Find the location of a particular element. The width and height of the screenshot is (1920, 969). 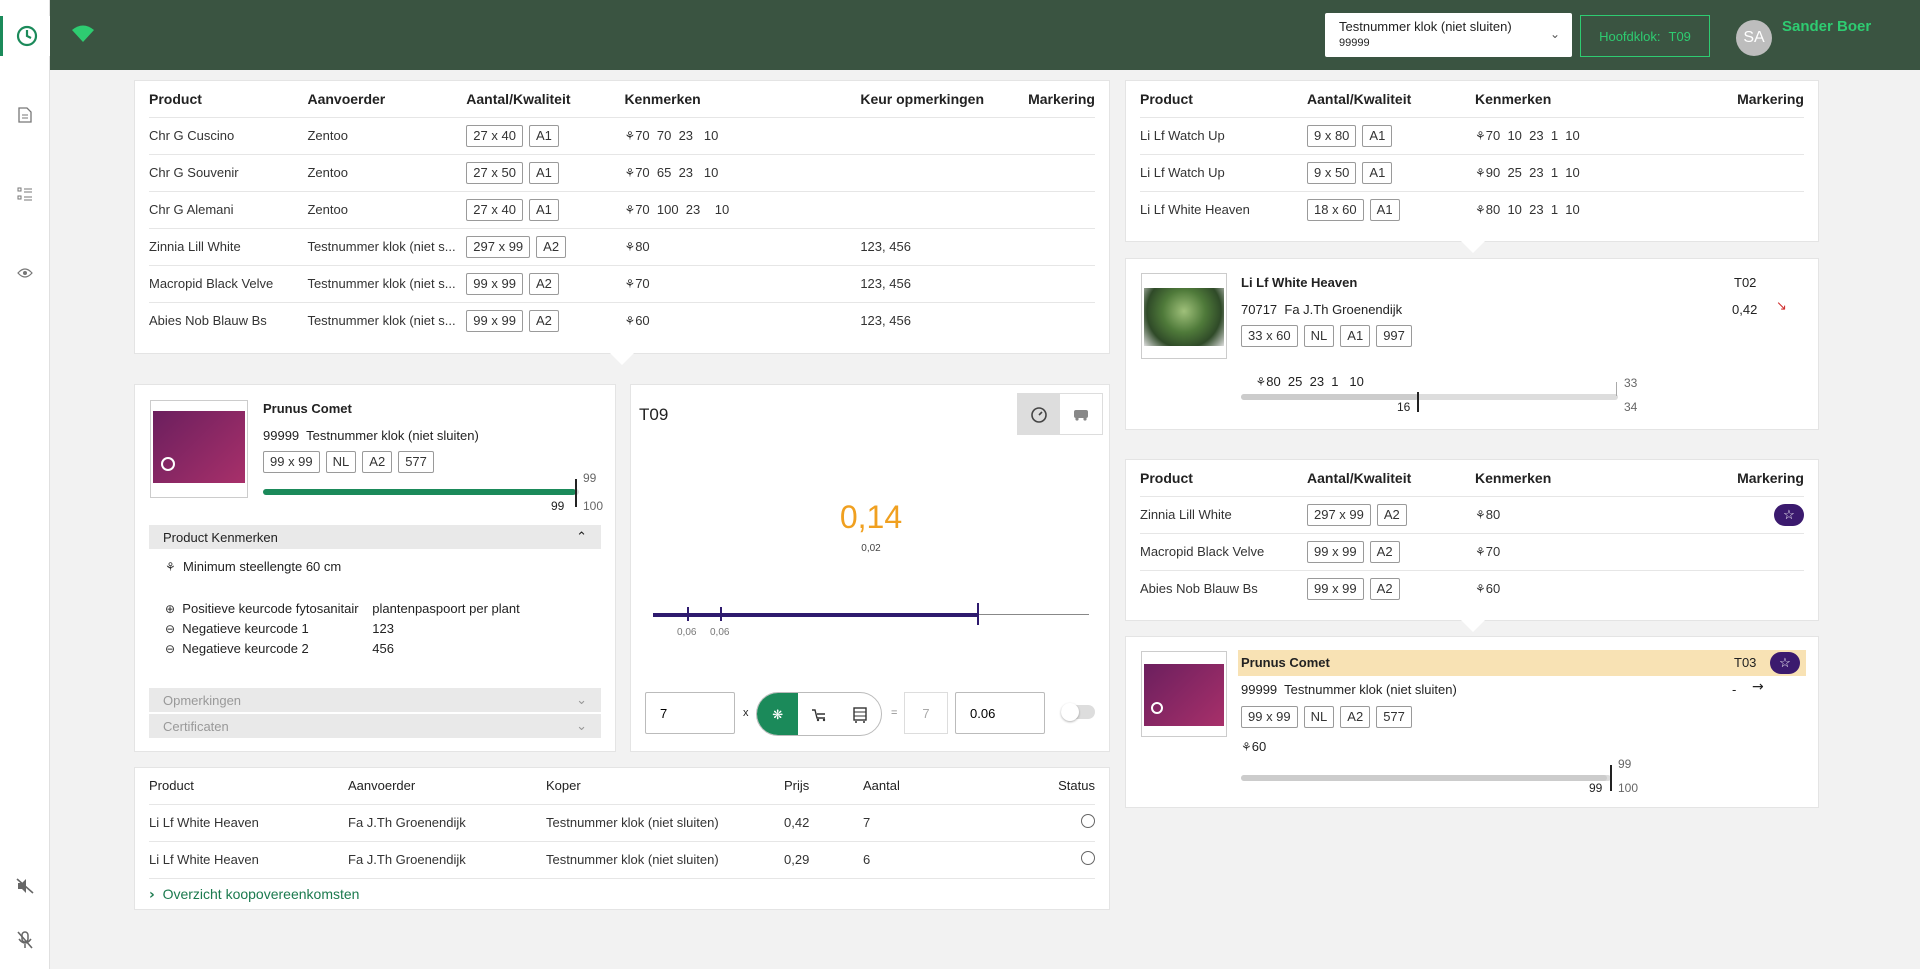

unit-cart-button is located at coordinates (860, 714).